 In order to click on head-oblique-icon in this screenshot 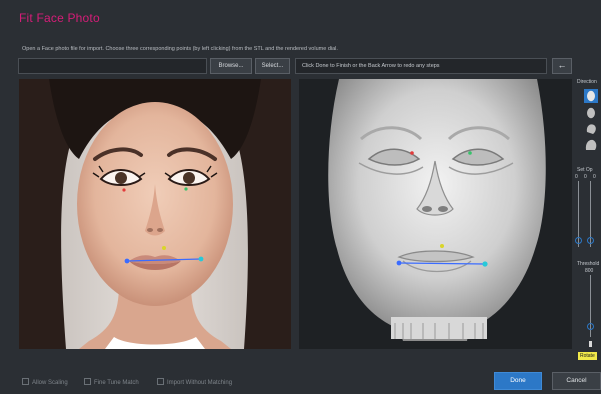, I will do `click(591, 129)`.